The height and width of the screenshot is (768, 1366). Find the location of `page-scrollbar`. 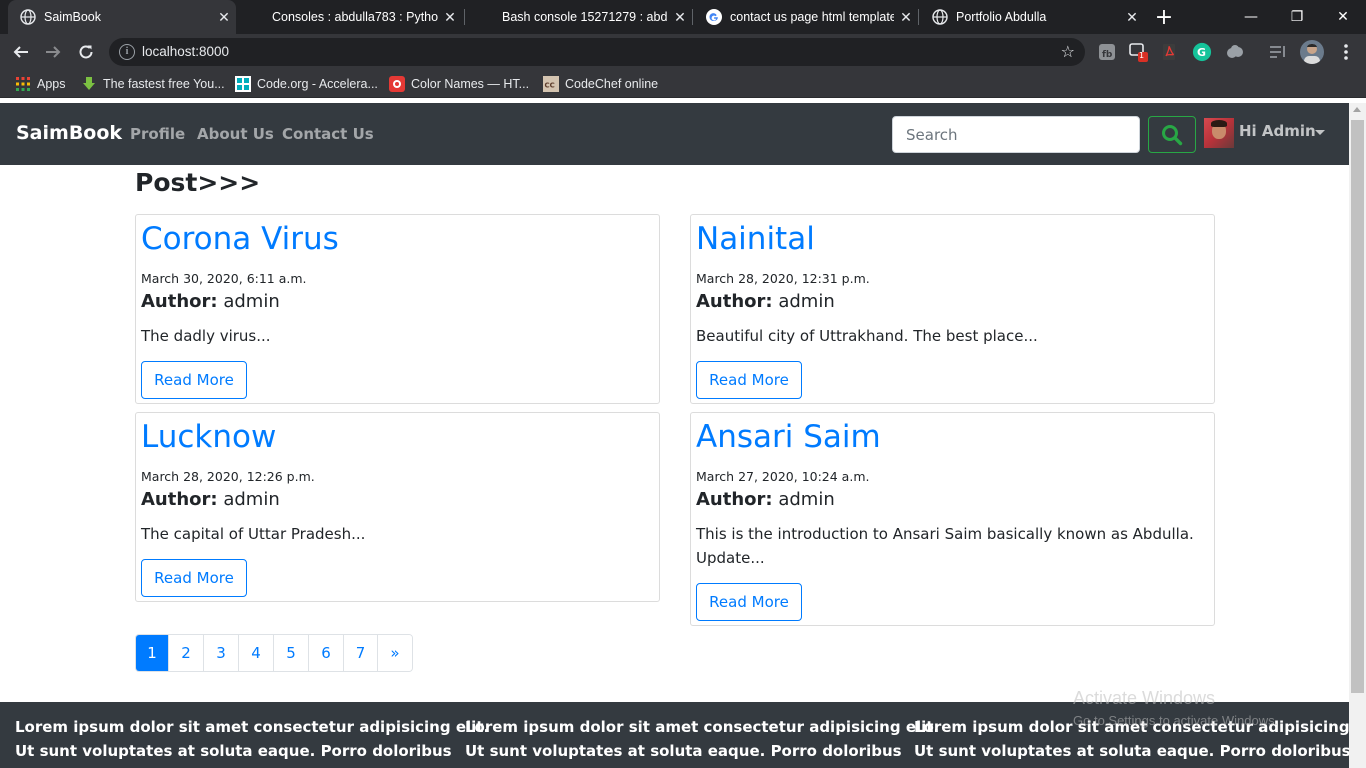

page-scrollbar is located at coordinates (1357, 435).